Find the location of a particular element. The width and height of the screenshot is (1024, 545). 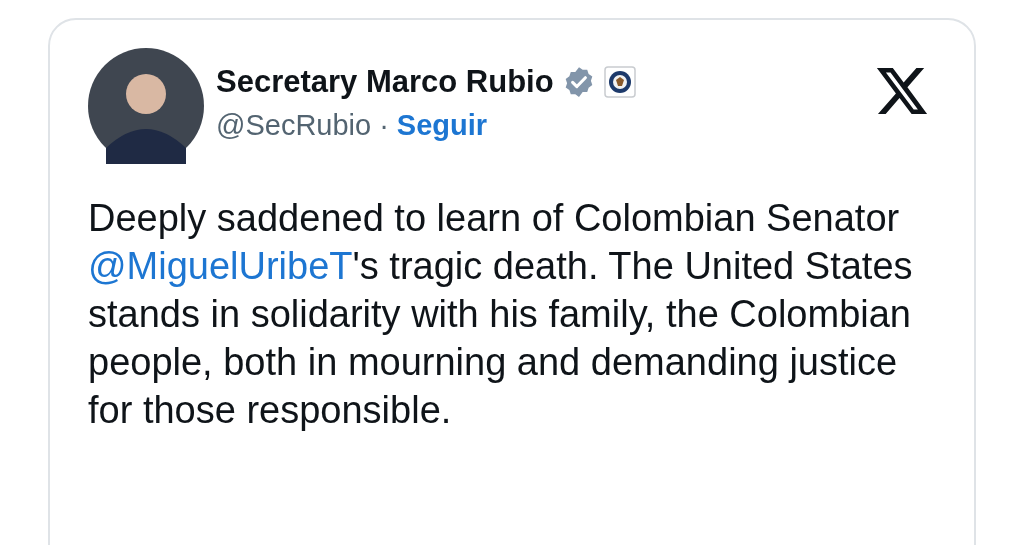

author-name: Secretary Marco Rubio is located at coordinates (385, 82).